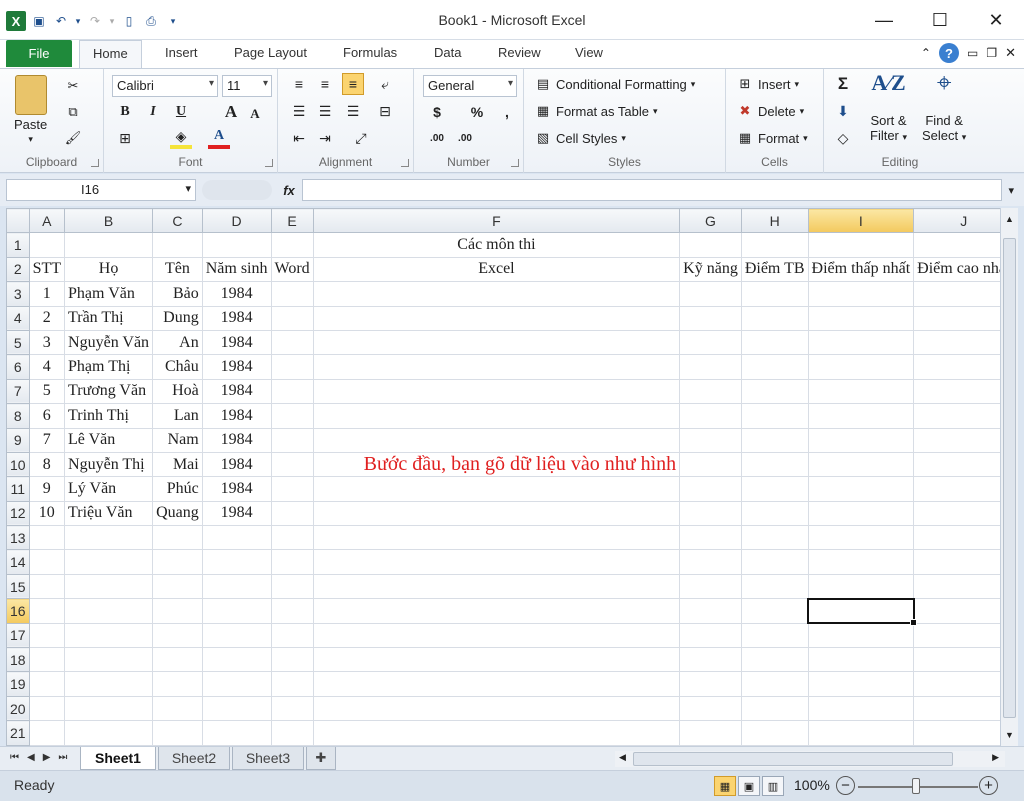 The width and height of the screenshot is (1024, 801). I want to click on cell-a5: 3, so click(47, 342).